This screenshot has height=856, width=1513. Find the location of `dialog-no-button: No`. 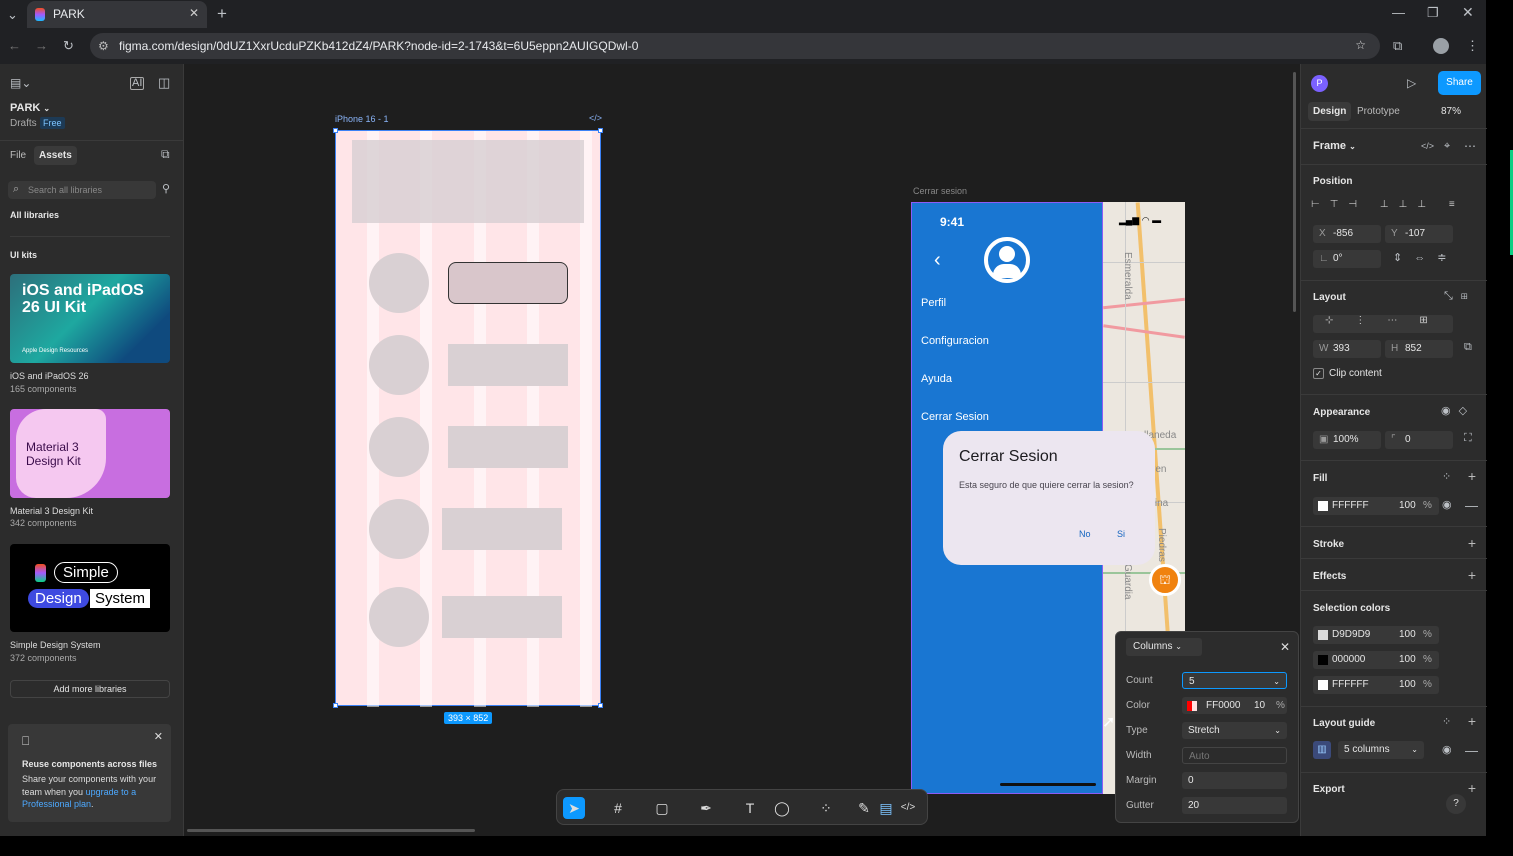

dialog-no-button: No is located at coordinates (1085, 534).